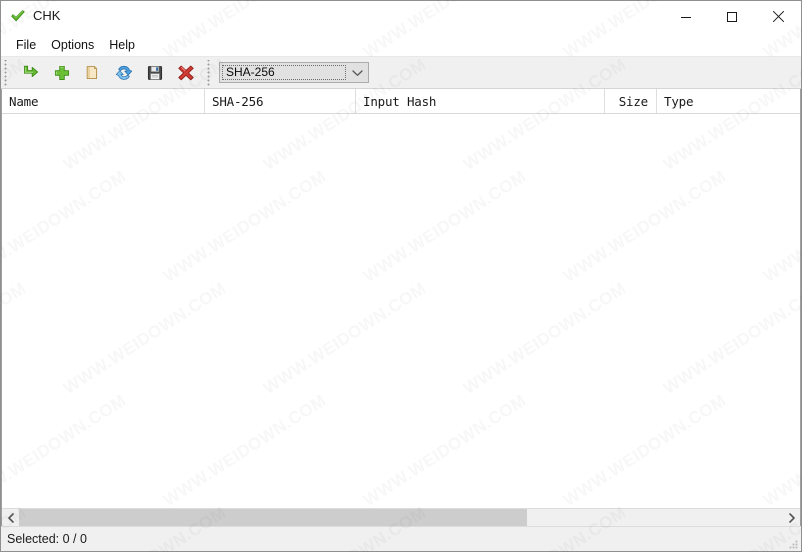 The width and height of the screenshot is (802, 552). Describe the element at coordinates (401, 17) in the screenshot. I see `title-bar: CHK` at that location.